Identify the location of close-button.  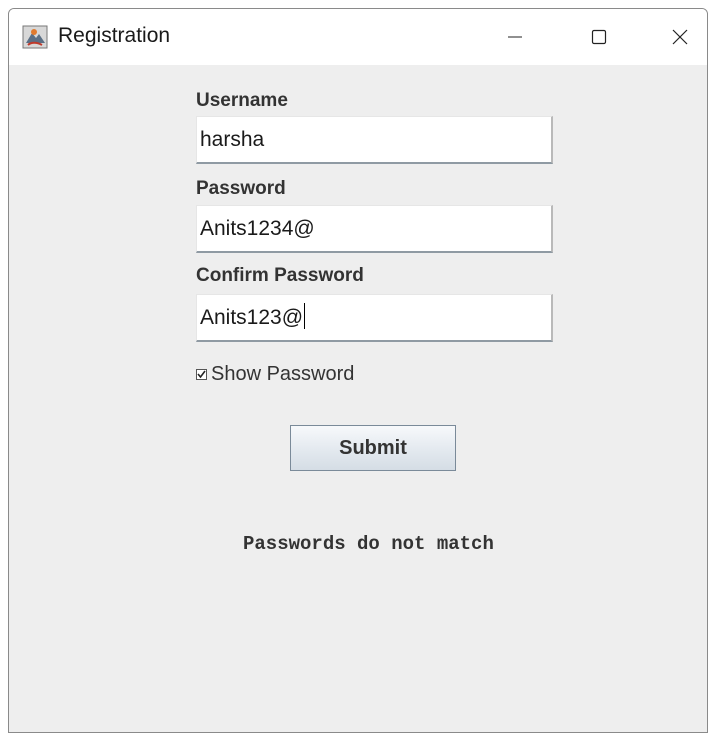
(679, 37).